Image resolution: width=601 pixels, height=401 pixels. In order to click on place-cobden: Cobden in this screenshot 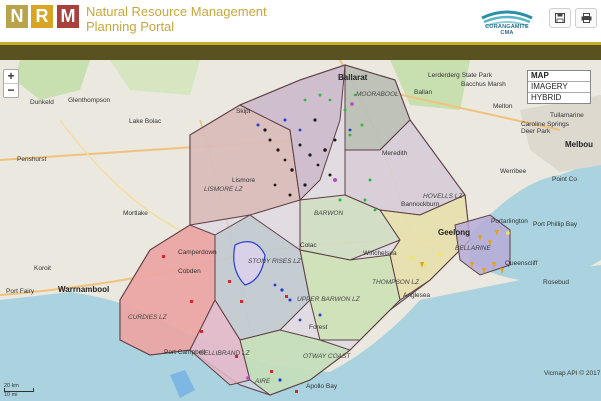, I will do `click(189, 271)`.